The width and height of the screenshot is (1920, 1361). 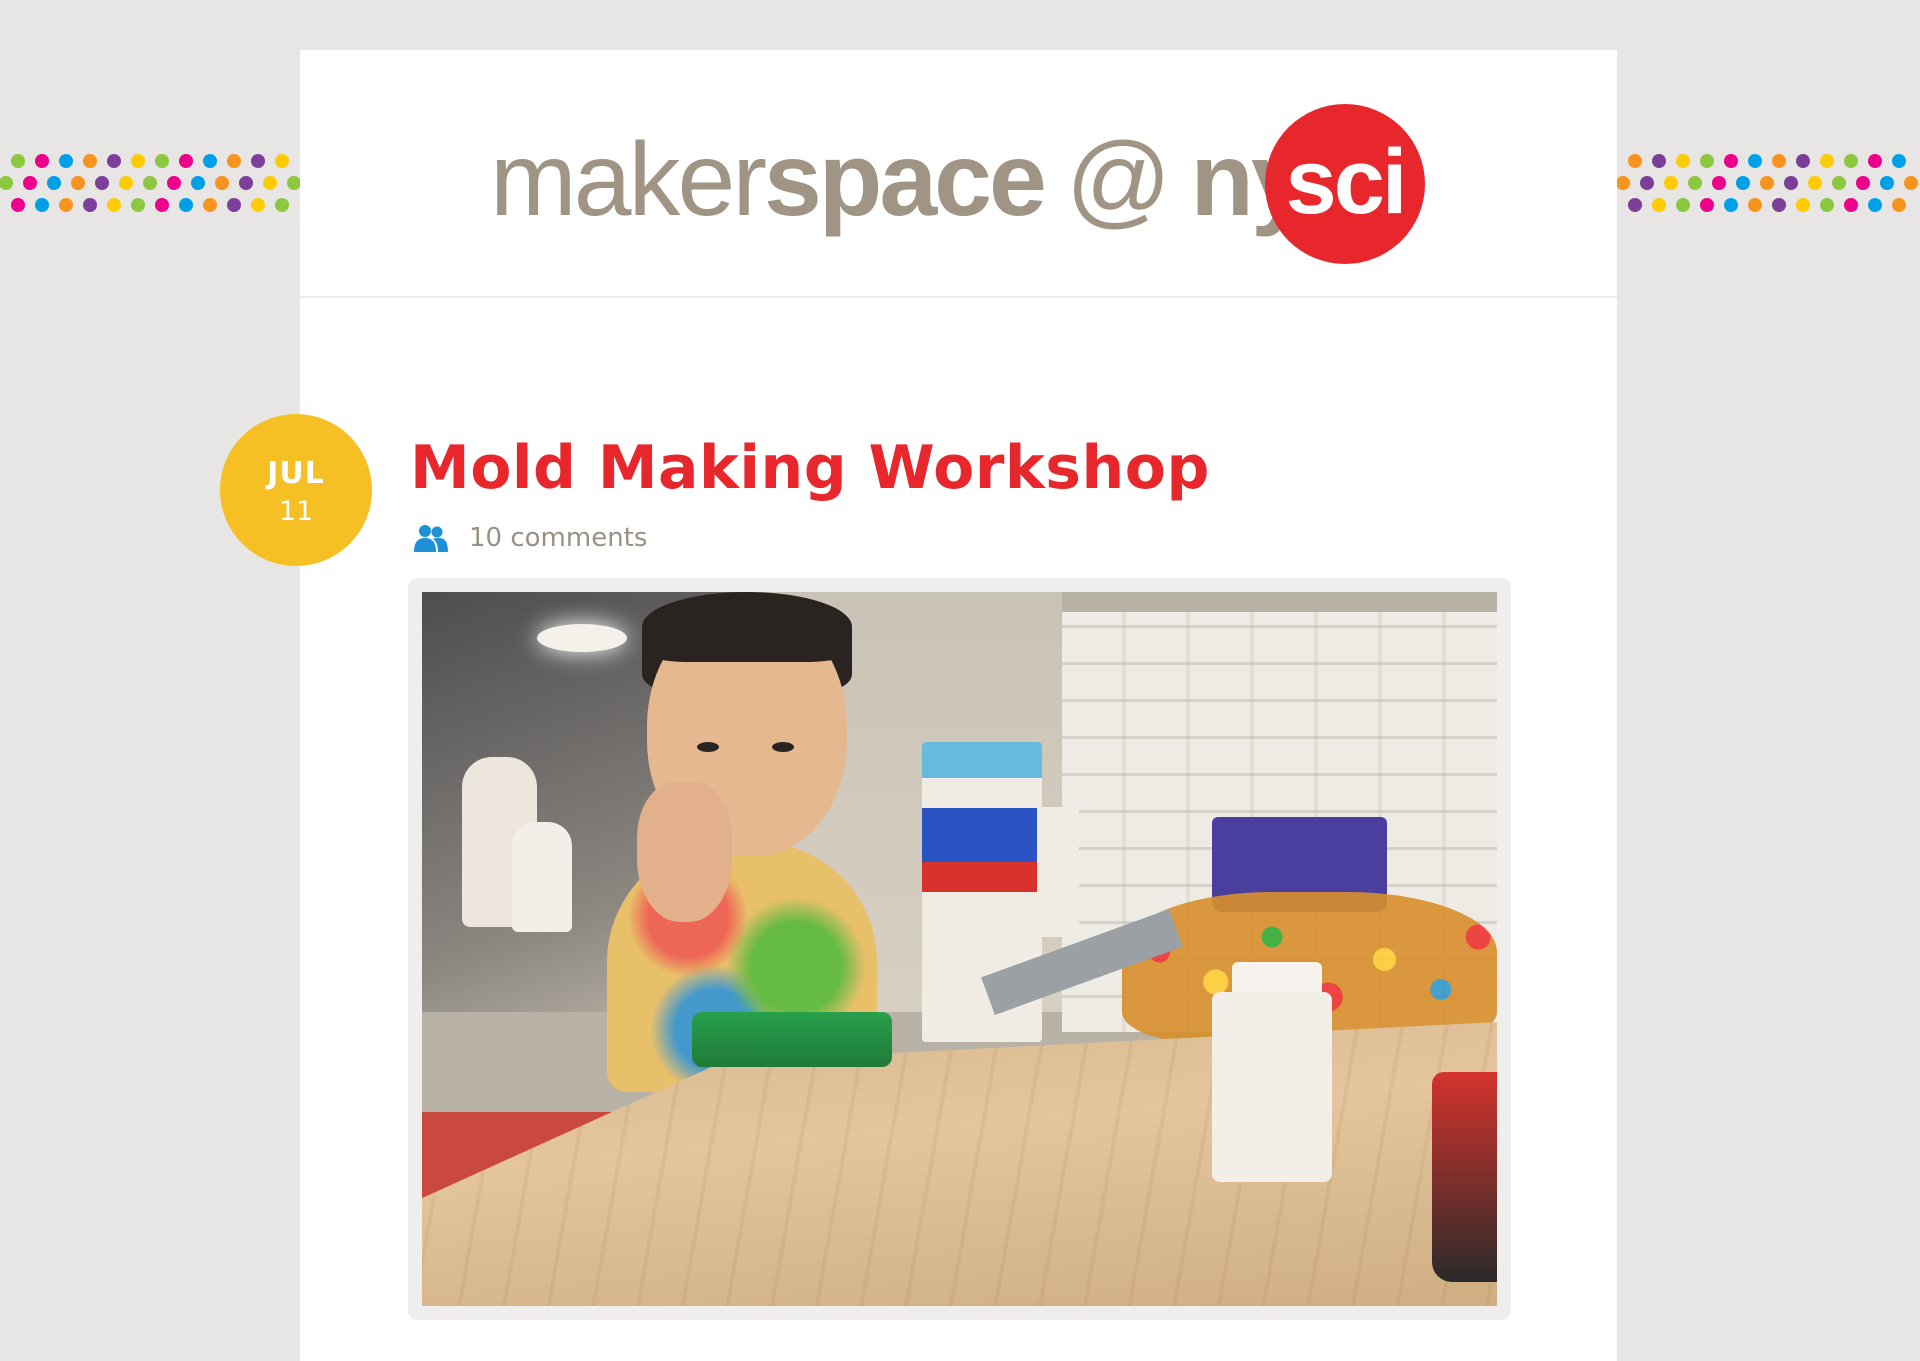 What do you see at coordinates (296, 473) in the screenshot?
I see `post-date-month: JUL` at bounding box center [296, 473].